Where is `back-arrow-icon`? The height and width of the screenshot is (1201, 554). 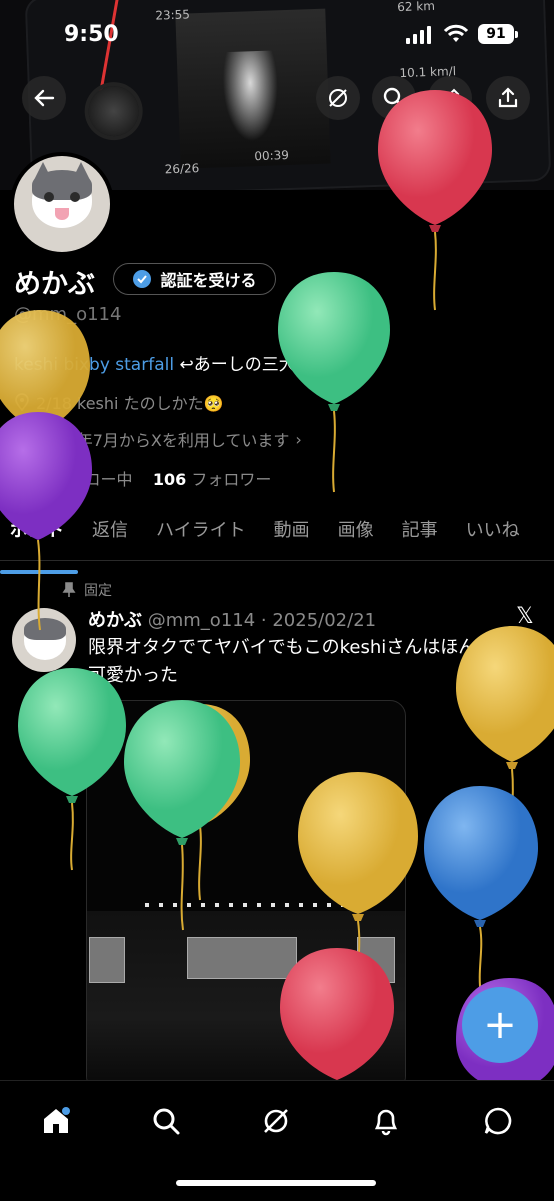
back-arrow-icon is located at coordinates (44, 98).